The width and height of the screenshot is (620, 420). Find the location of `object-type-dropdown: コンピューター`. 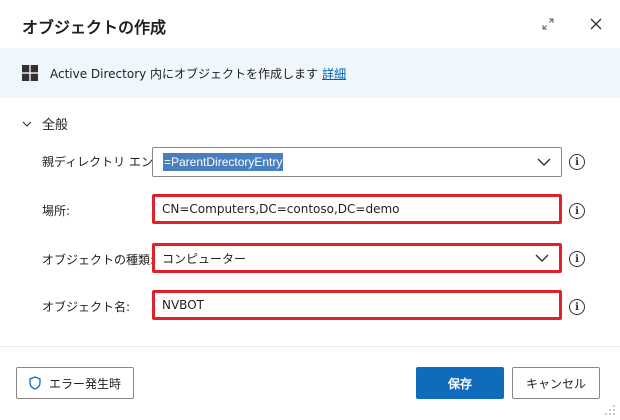

object-type-dropdown: コンピューター is located at coordinates (357, 258).